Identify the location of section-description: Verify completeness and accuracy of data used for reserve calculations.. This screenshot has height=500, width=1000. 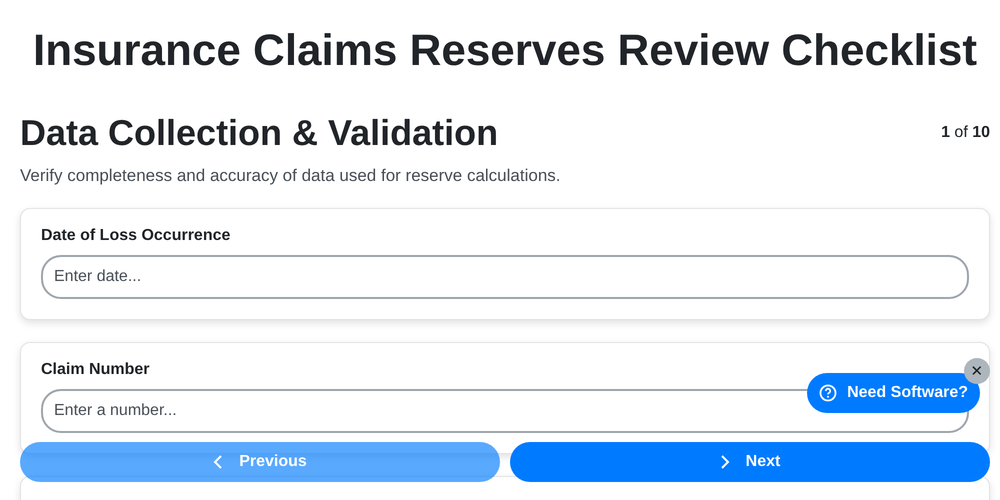
(291, 176).